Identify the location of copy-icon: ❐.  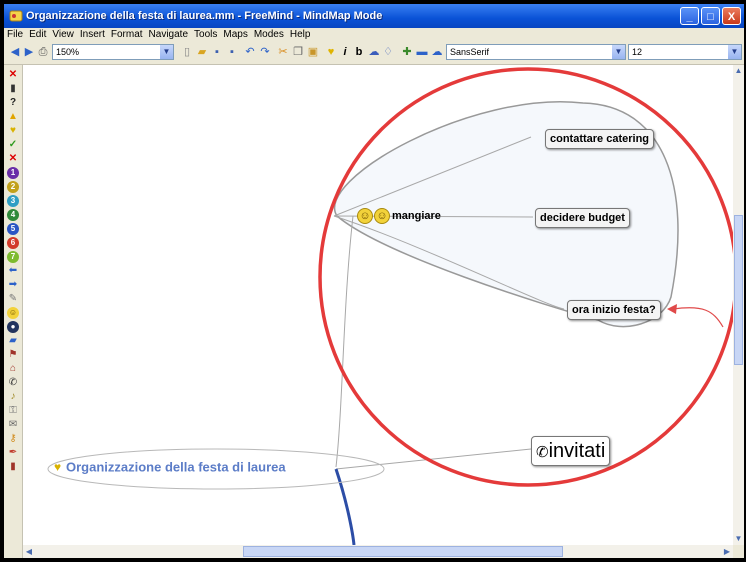
(298, 52).